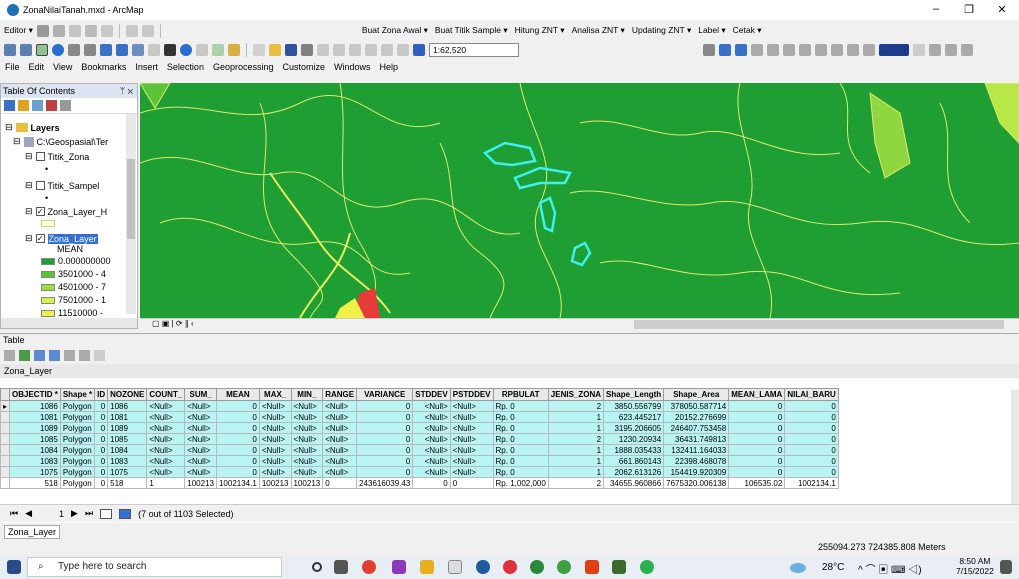 The height and width of the screenshot is (579, 1019). What do you see at coordinates (106, 30) in the screenshot?
I see `rotate-tool-icon` at bounding box center [106, 30].